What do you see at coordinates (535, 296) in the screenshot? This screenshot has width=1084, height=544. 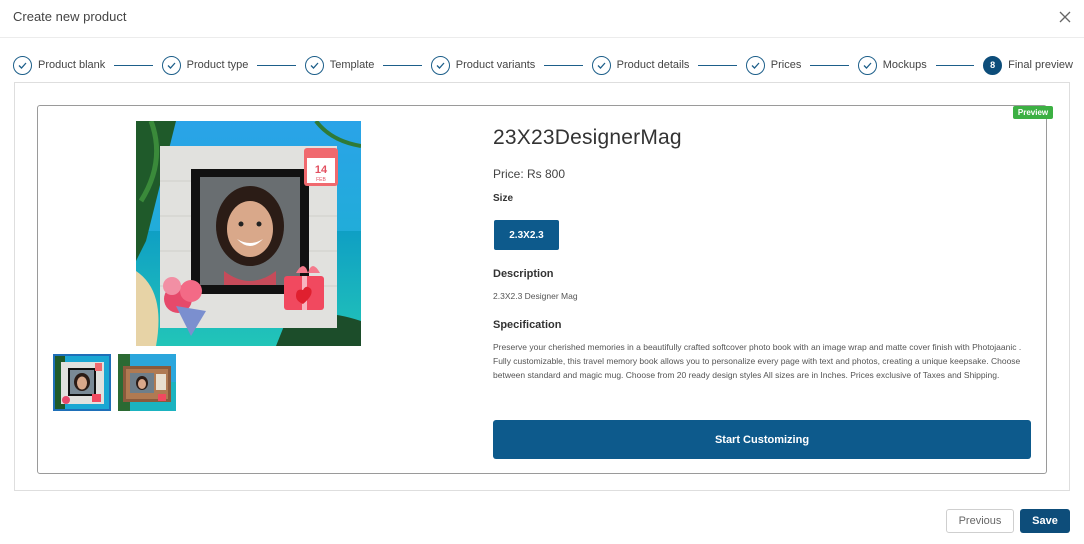 I see `description-text: 2.3X2.3 Designer Mag` at bounding box center [535, 296].